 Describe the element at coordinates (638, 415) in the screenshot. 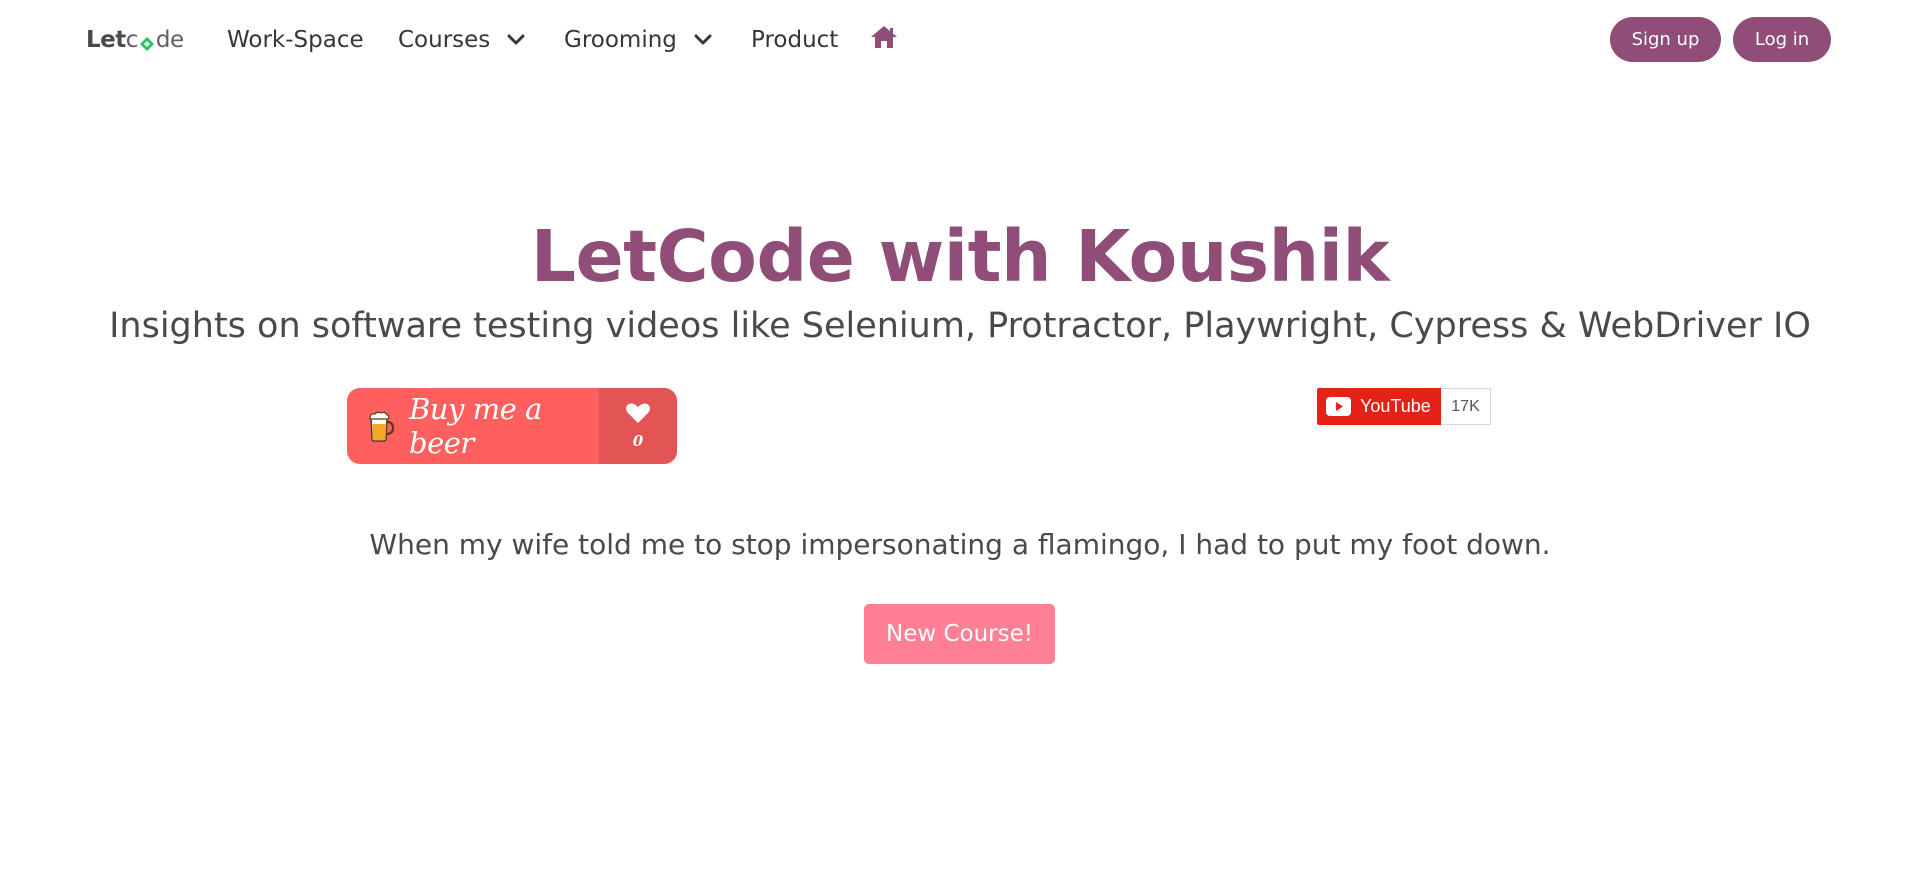

I see `heart-icon` at that location.